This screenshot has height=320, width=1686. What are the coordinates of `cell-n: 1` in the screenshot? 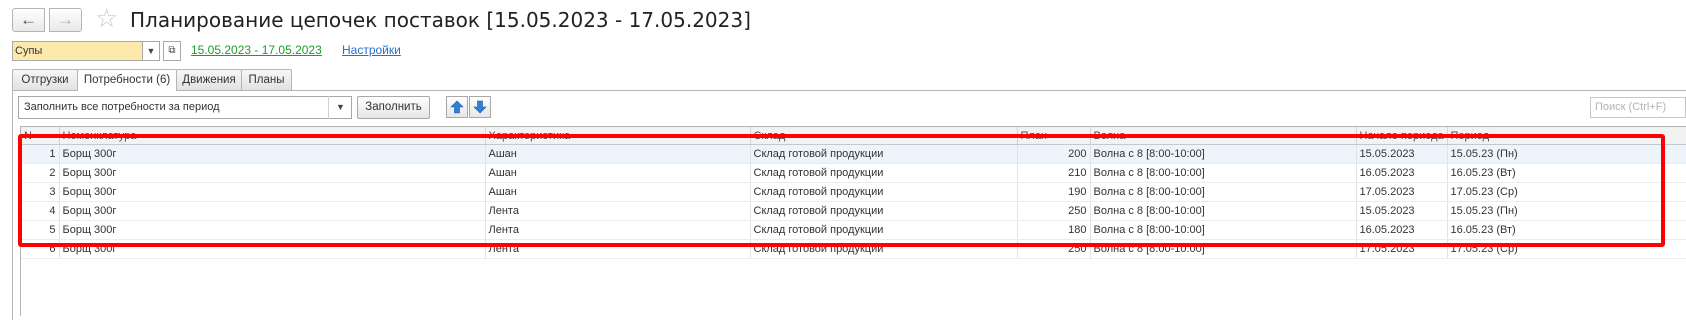 It's located at (40, 154).